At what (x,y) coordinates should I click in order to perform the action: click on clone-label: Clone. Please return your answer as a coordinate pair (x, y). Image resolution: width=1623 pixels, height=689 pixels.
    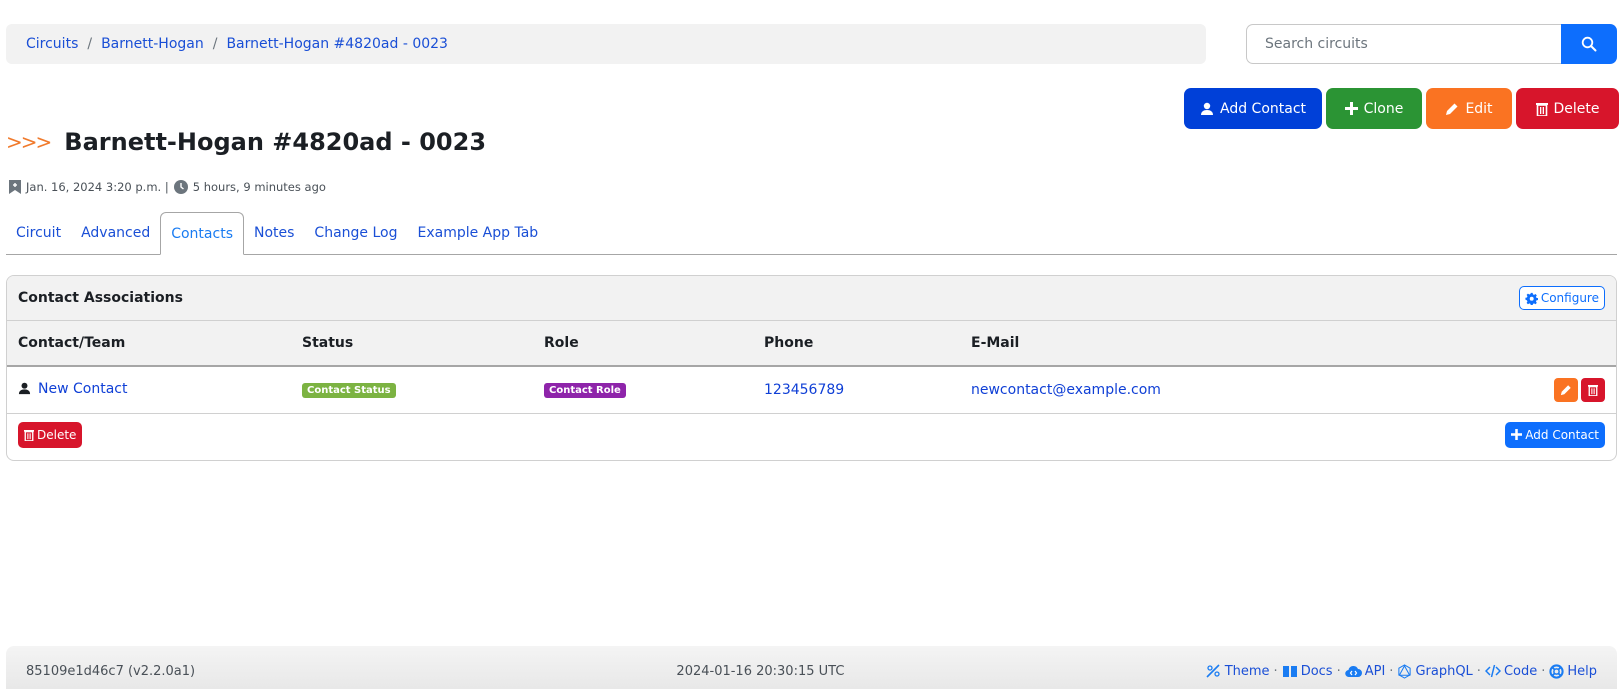
    Looking at the image, I should click on (1383, 108).